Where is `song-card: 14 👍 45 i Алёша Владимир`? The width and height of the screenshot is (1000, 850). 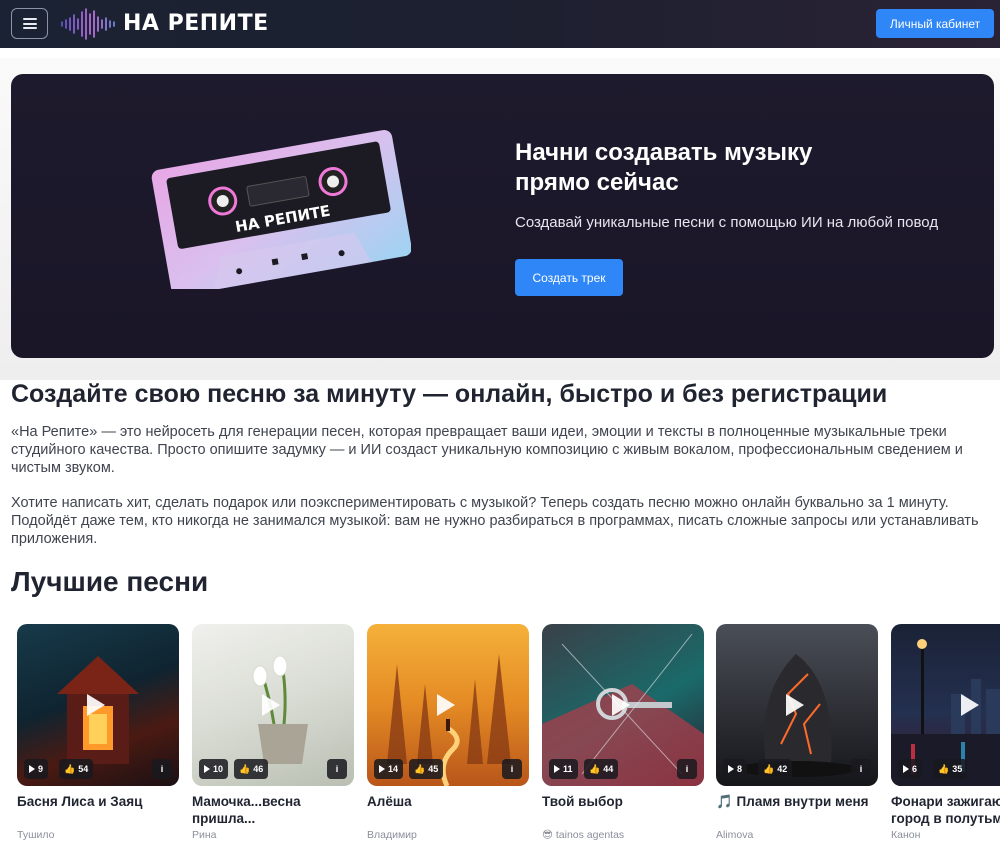 song-card: 14 👍 45 i Алёша Владимир is located at coordinates (448, 732).